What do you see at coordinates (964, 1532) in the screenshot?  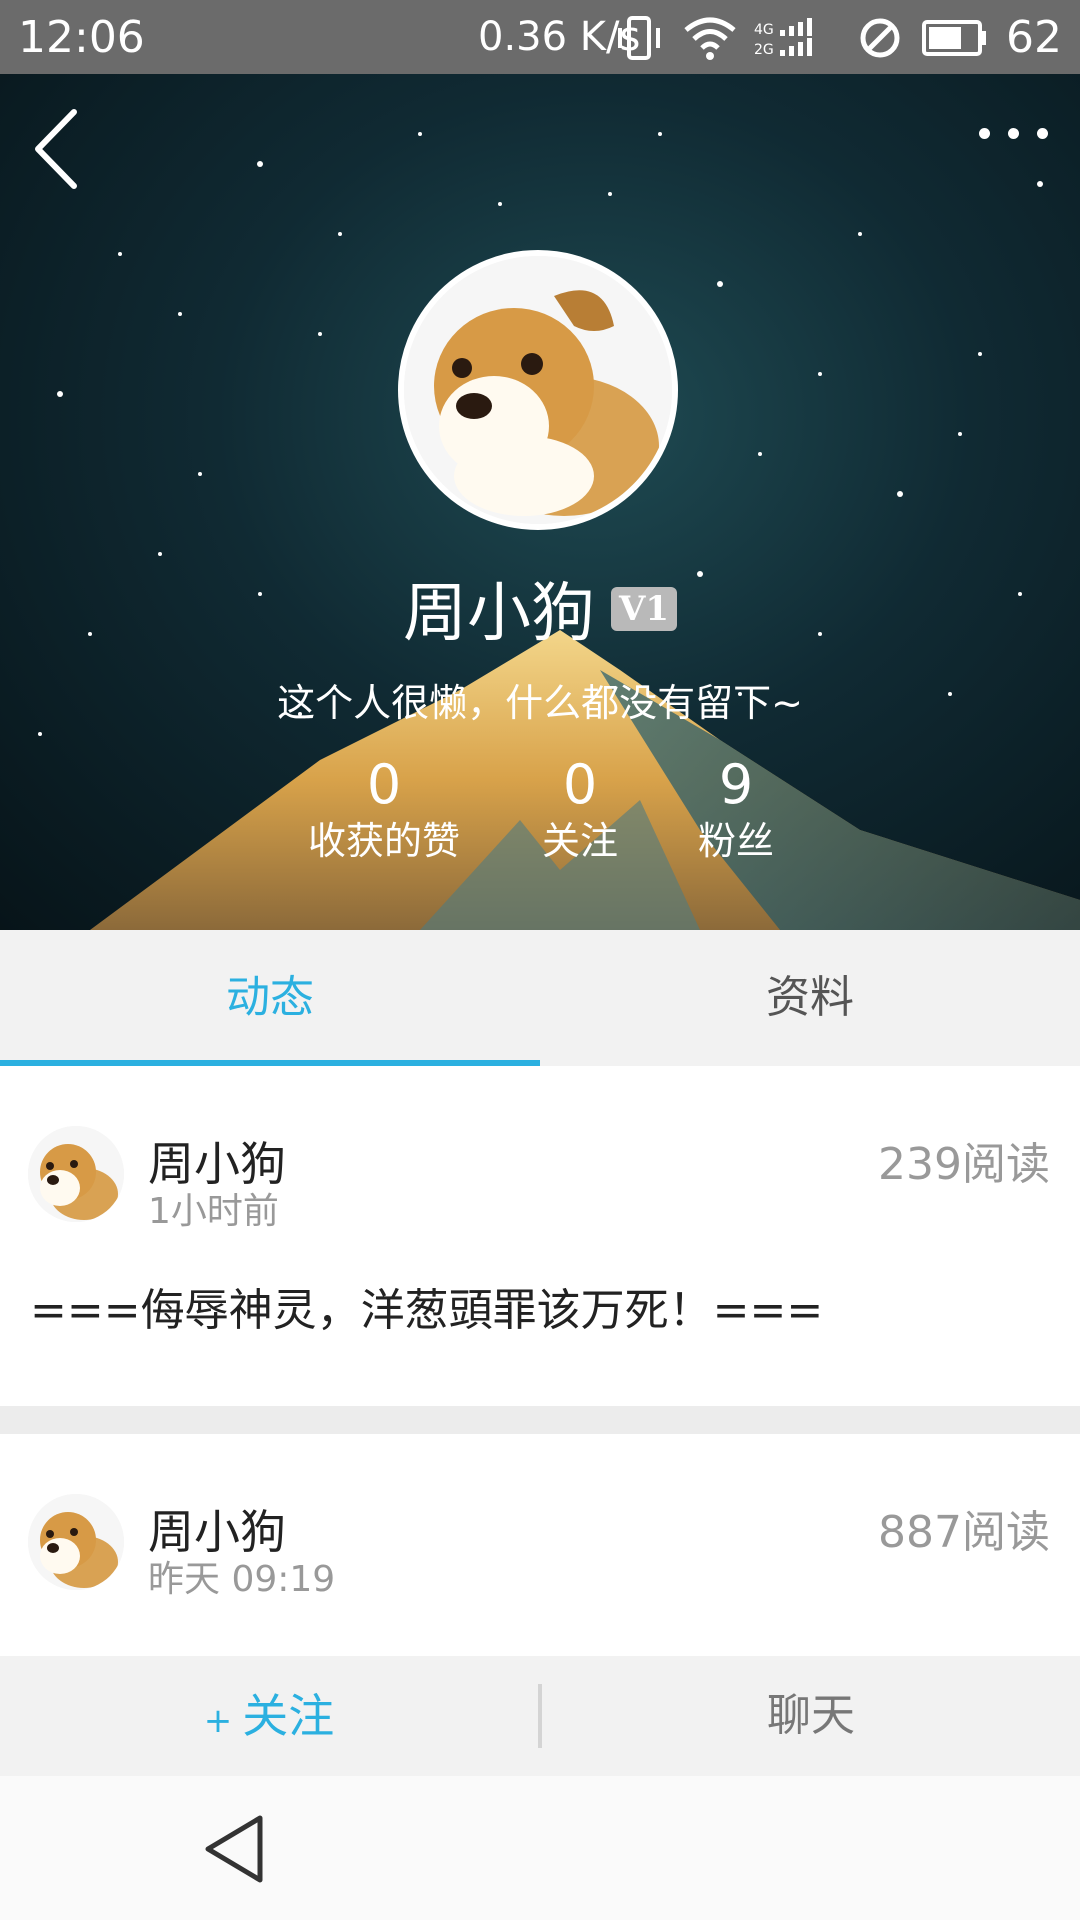 I see `post-read-count: 887阅读` at bounding box center [964, 1532].